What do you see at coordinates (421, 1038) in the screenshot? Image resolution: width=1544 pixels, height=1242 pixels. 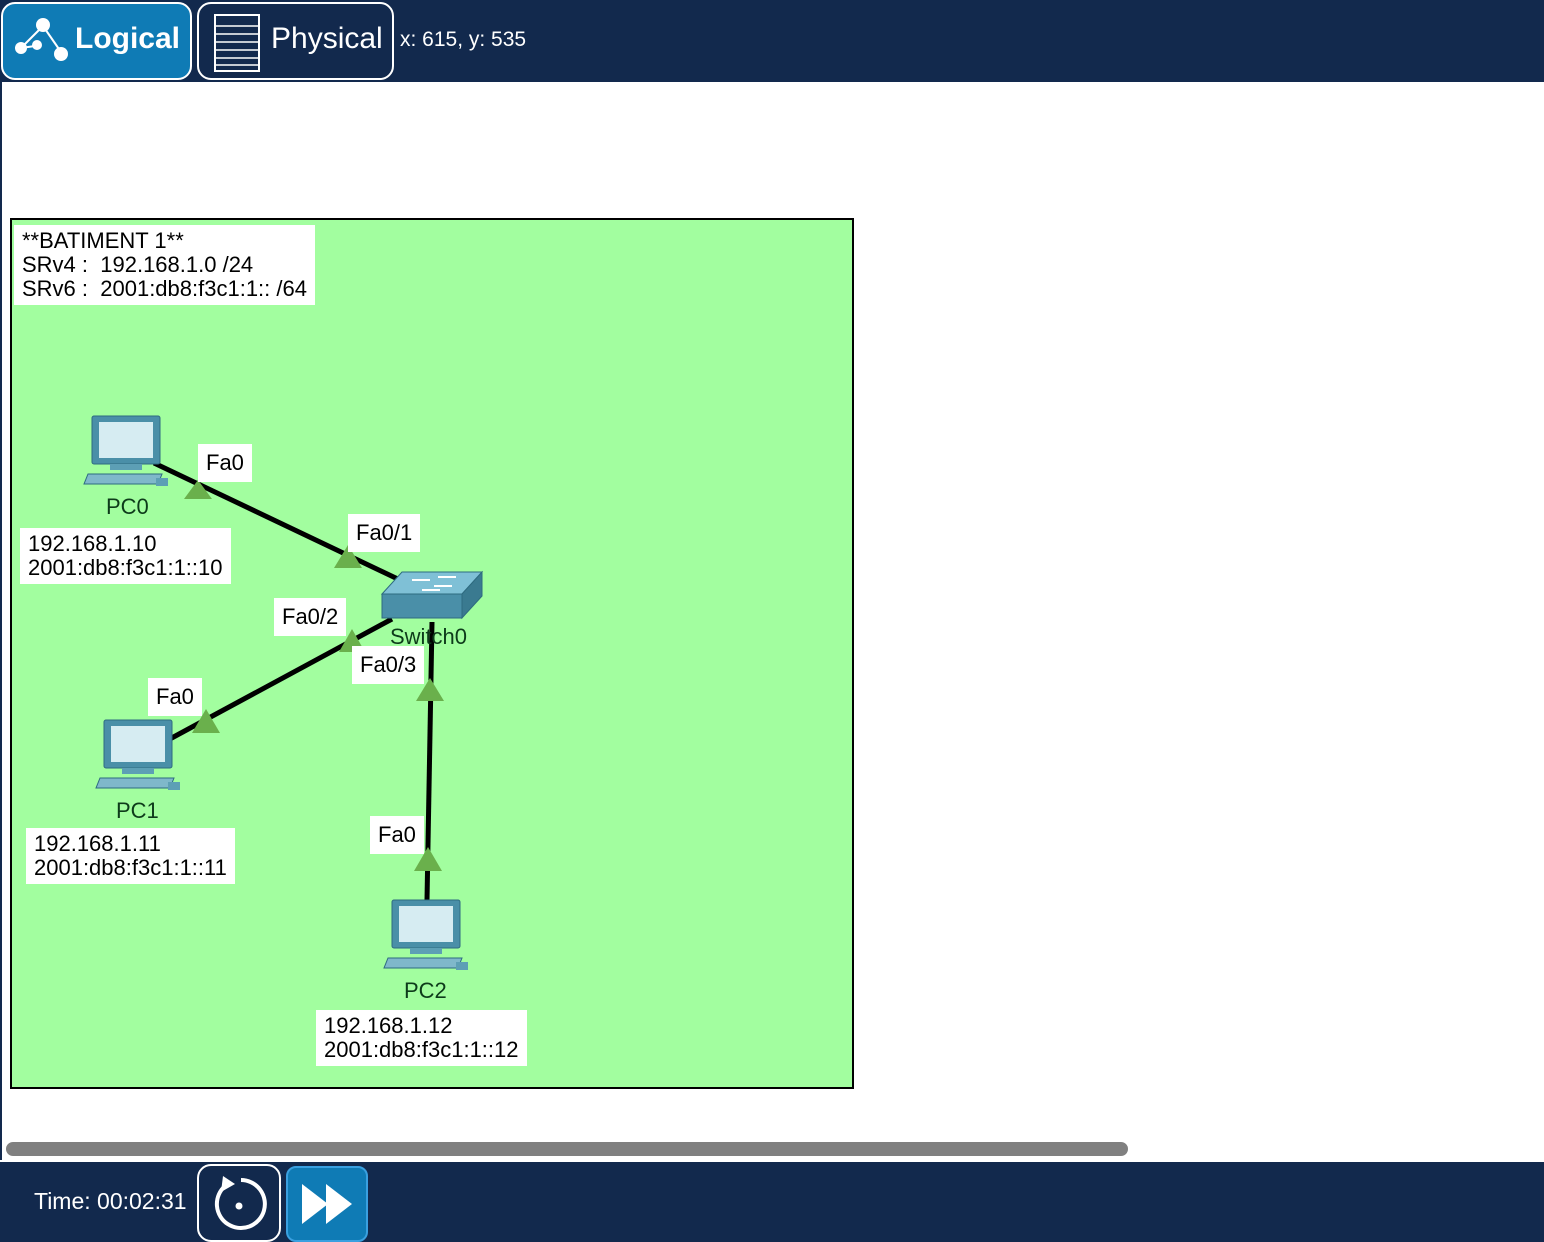 I see `pc2-ip-note: 192.168.1.12 2001:db8:f3c1:1::12` at bounding box center [421, 1038].